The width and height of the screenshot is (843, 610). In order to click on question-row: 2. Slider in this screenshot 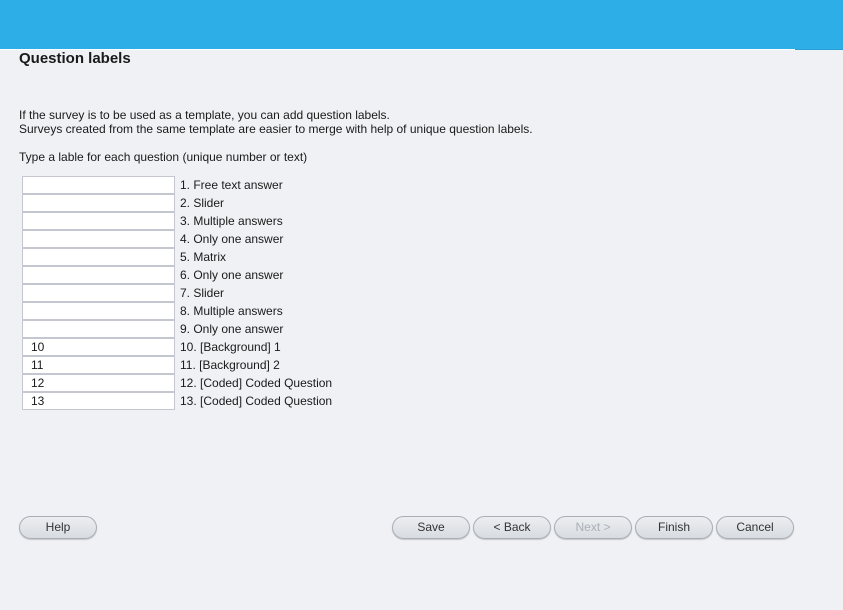, I will do `click(177, 203)`.